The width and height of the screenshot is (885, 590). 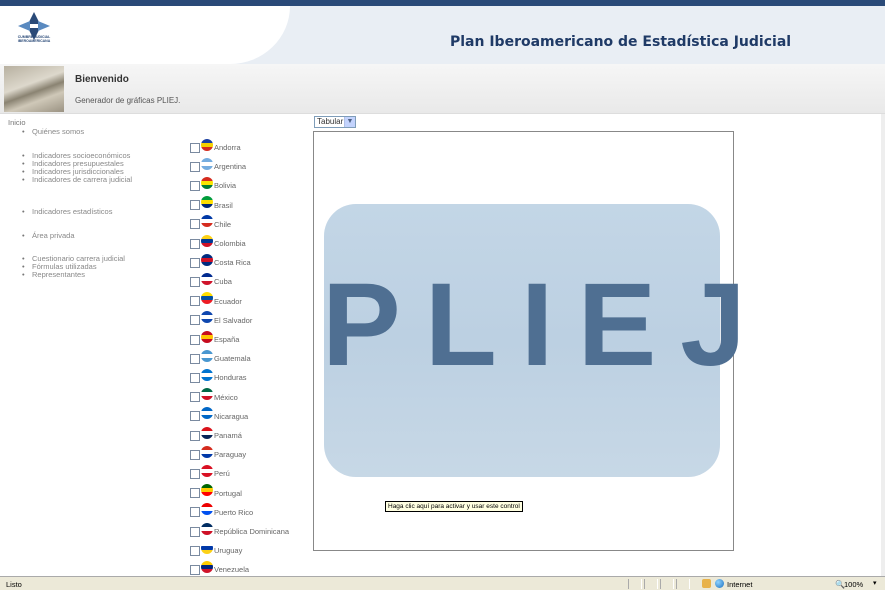 I want to click on country-option: Brasil, so click(x=211, y=203).